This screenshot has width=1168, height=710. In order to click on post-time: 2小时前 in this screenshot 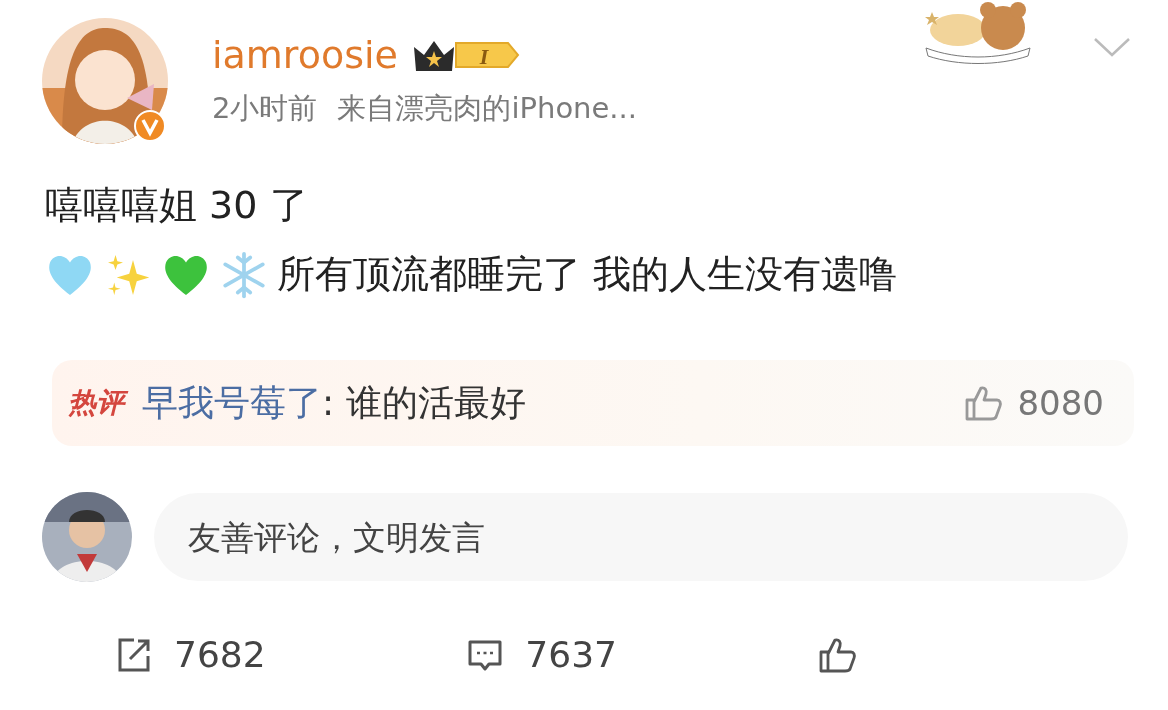, I will do `click(265, 108)`.